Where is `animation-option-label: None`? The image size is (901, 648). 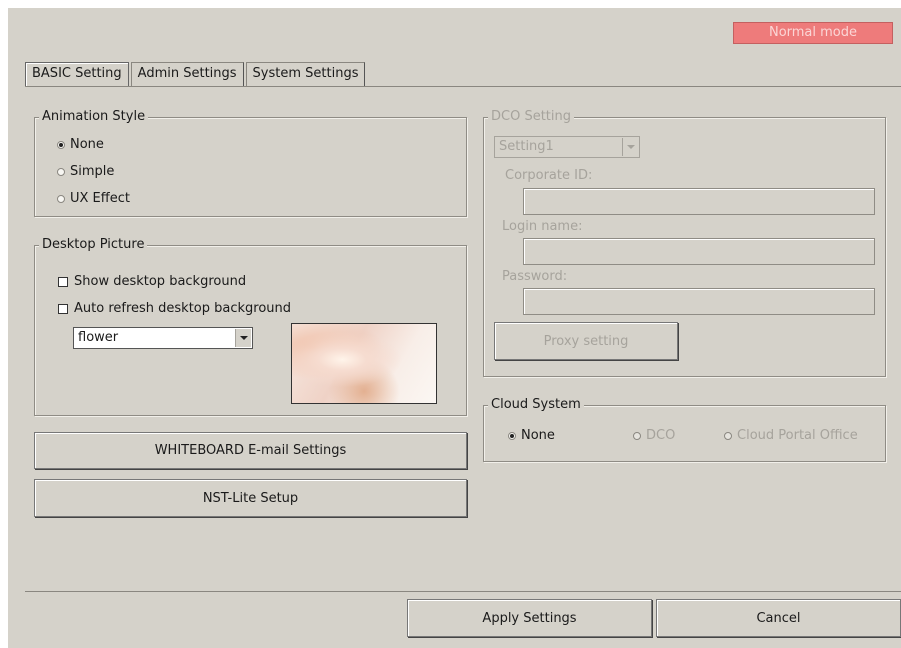
animation-option-label: None is located at coordinates (87, 144).